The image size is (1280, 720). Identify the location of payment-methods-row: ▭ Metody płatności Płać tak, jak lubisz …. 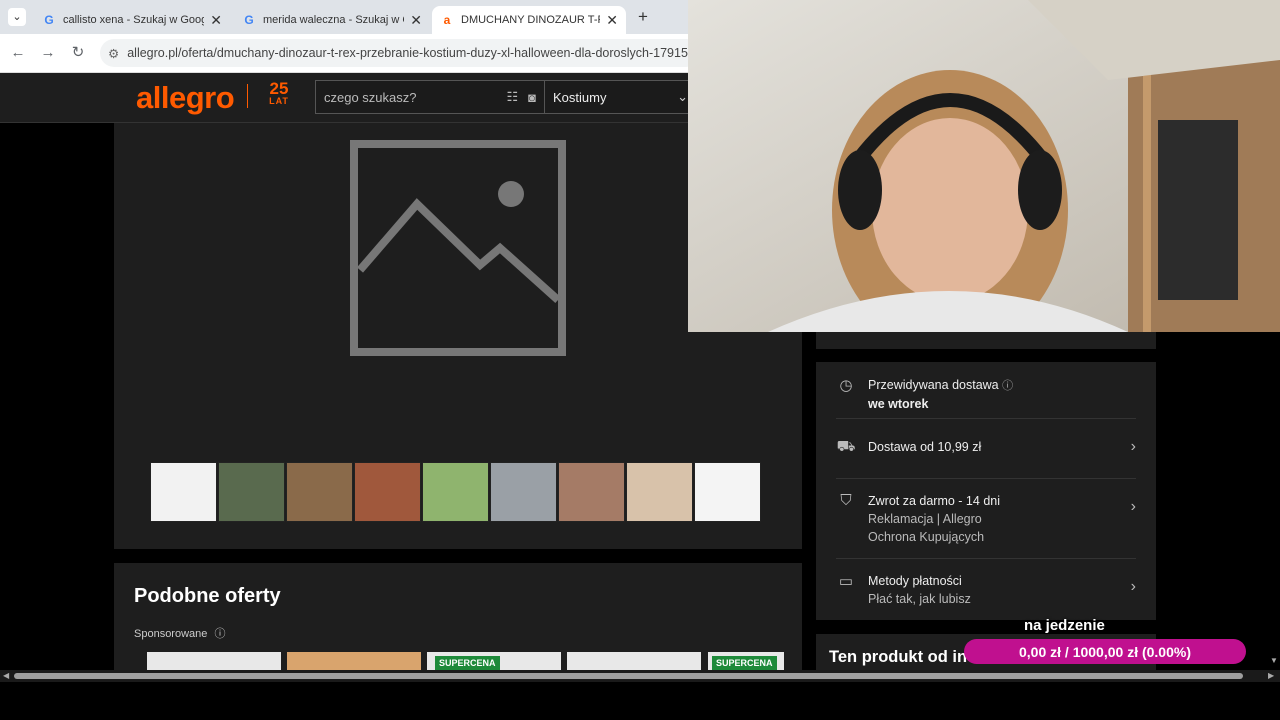
(986, 590).